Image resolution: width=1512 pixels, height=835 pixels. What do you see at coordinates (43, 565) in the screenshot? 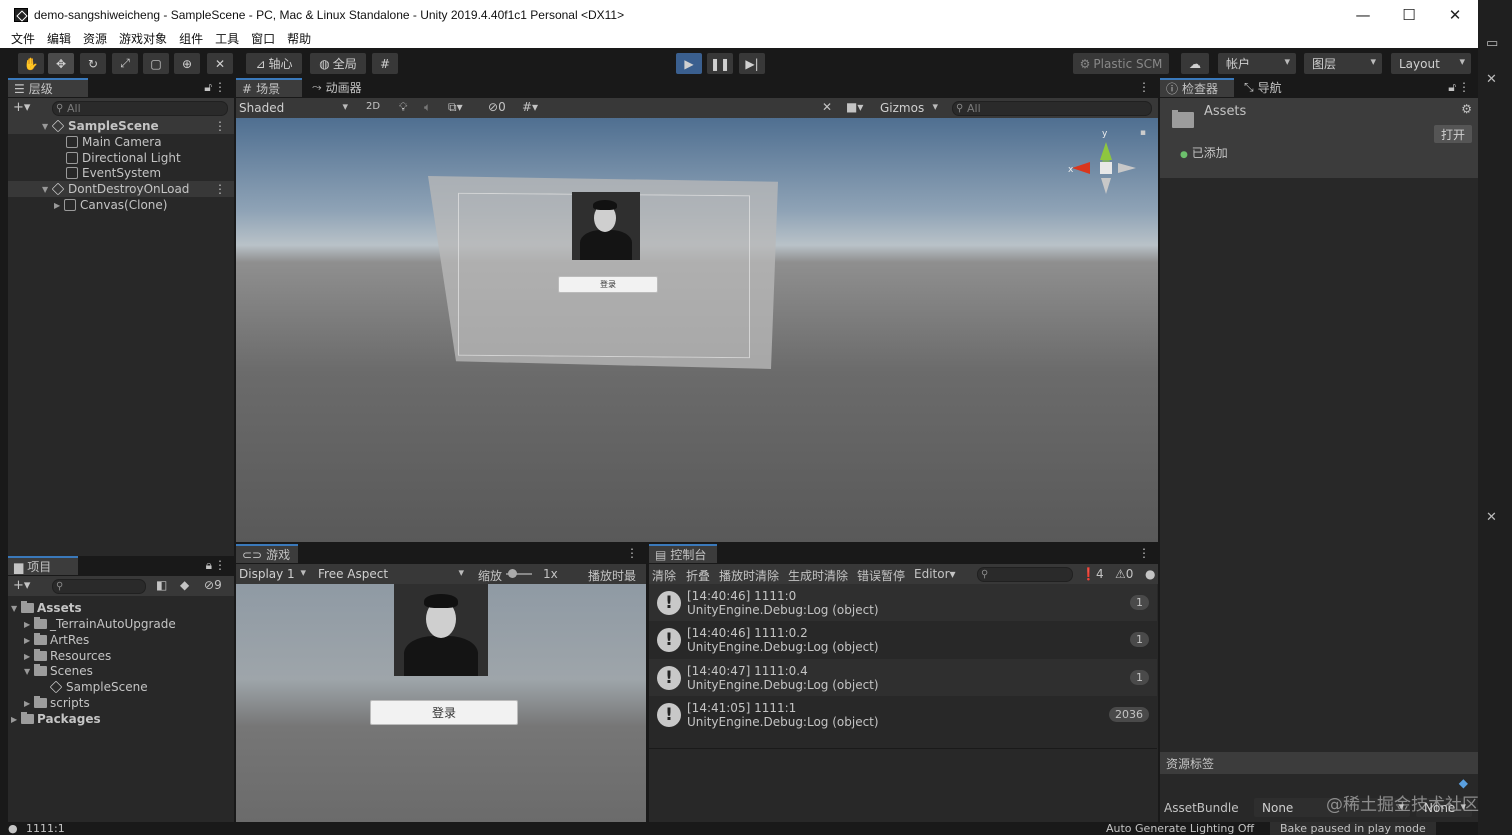
I see `tab-project: ▆ 项目` at bounding box center [43, 565].